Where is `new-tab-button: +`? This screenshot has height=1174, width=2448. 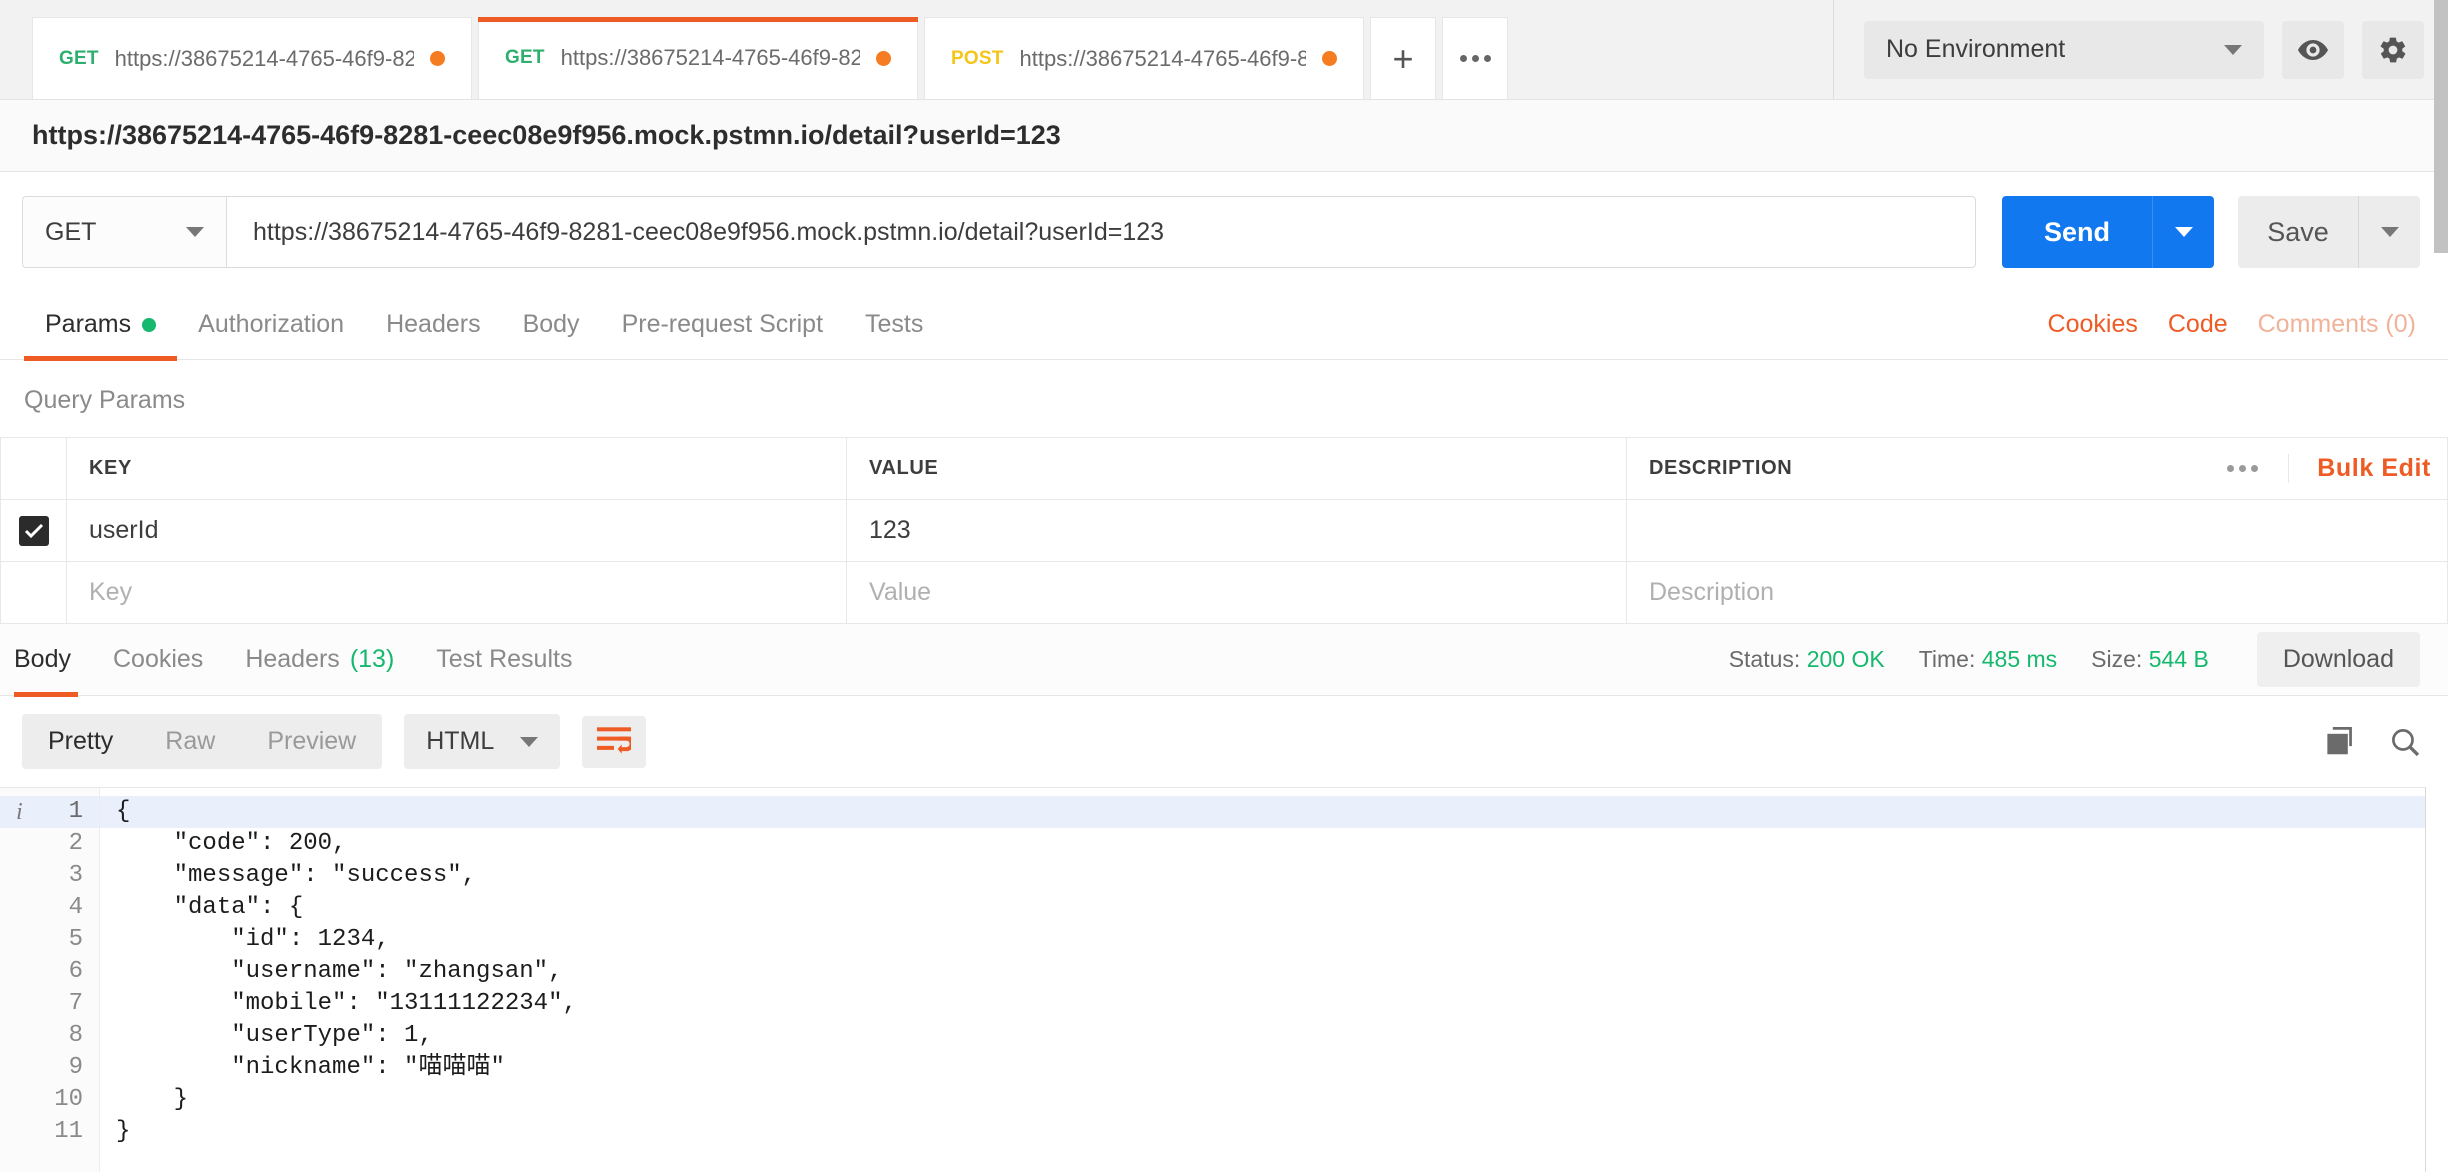 new-tab-button: + is located at coordinates (1403, 58).